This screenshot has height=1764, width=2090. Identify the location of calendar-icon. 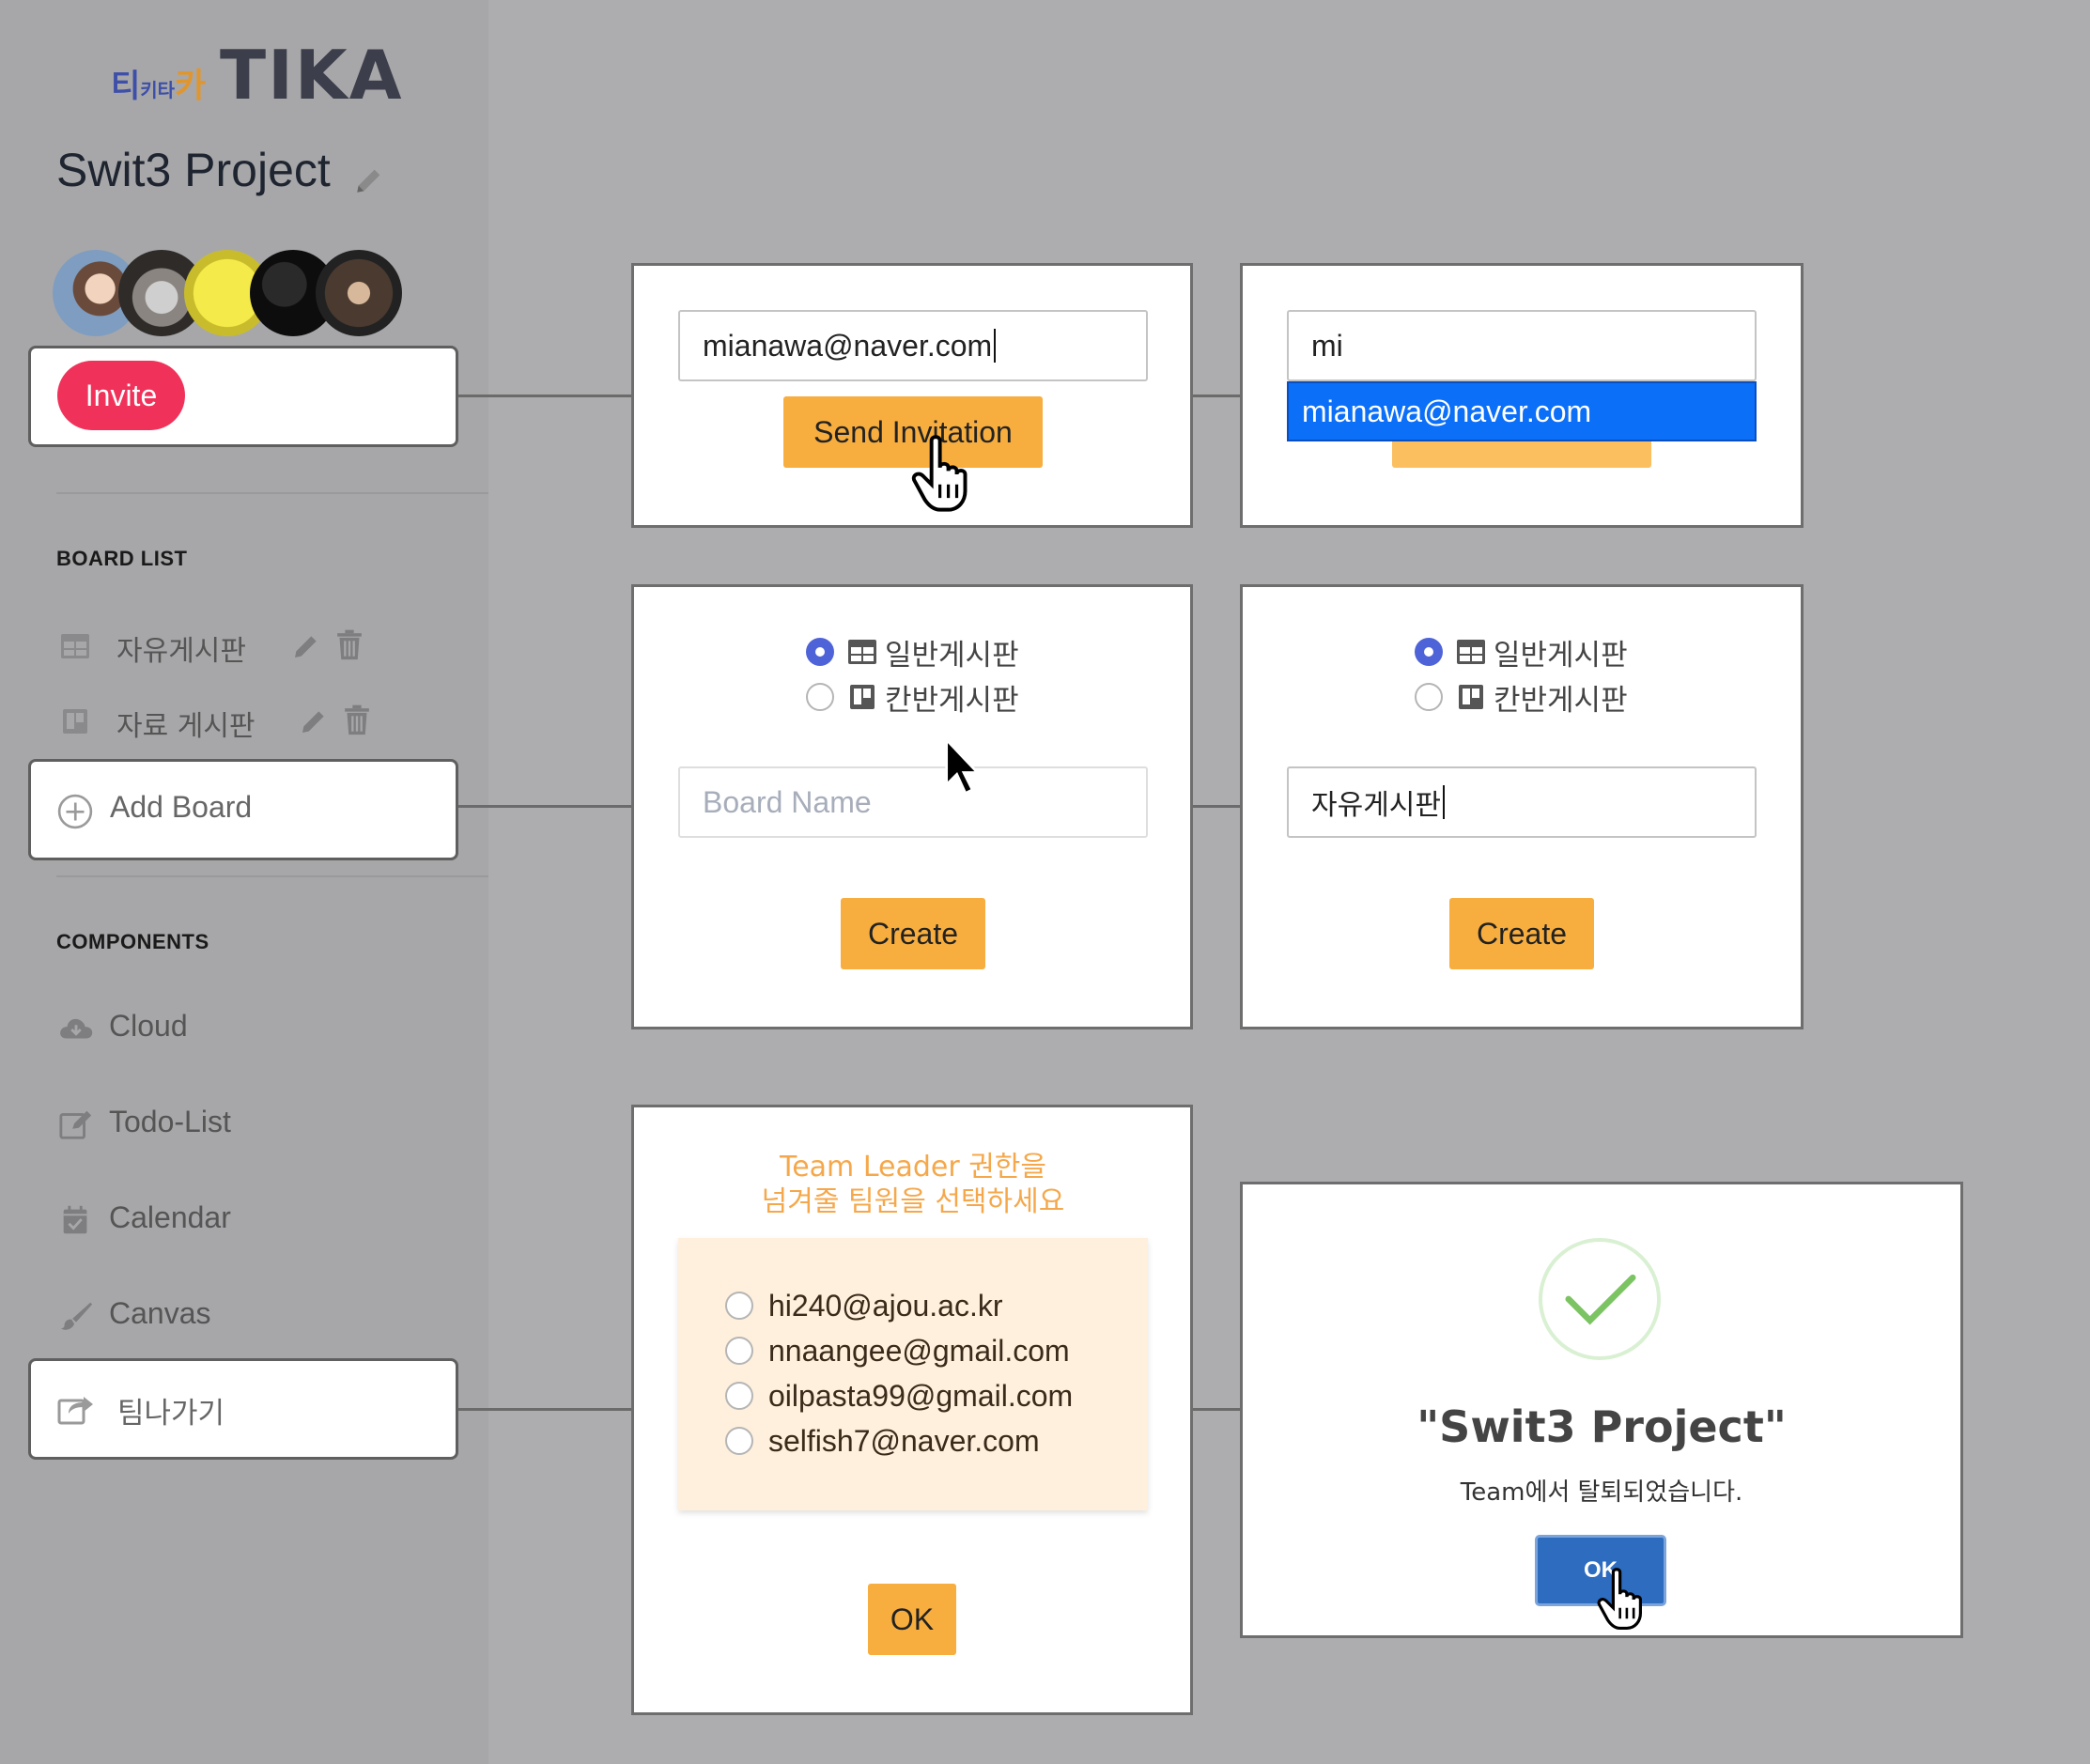
(75, 1219).